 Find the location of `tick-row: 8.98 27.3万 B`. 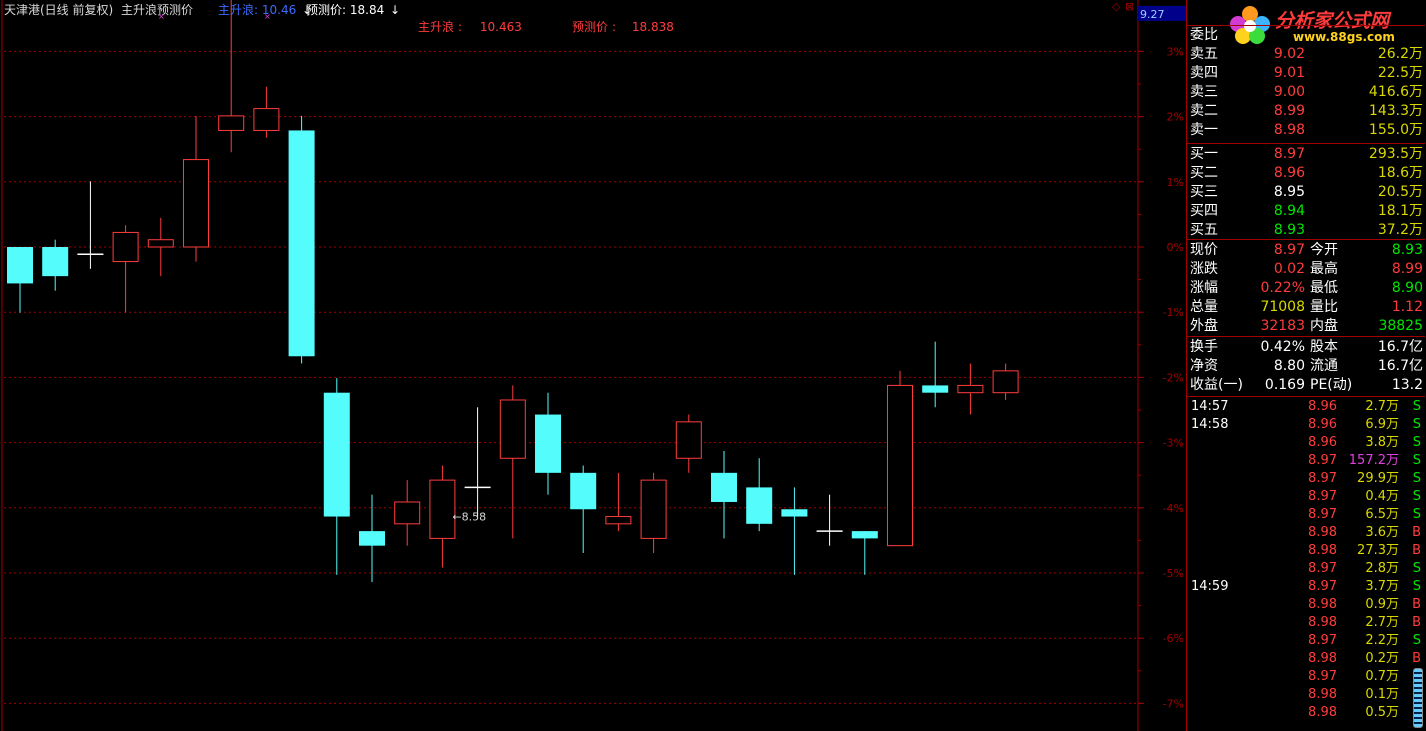

tick-row: 8.98 27.3万 B is located at coordinates (1306, 551).